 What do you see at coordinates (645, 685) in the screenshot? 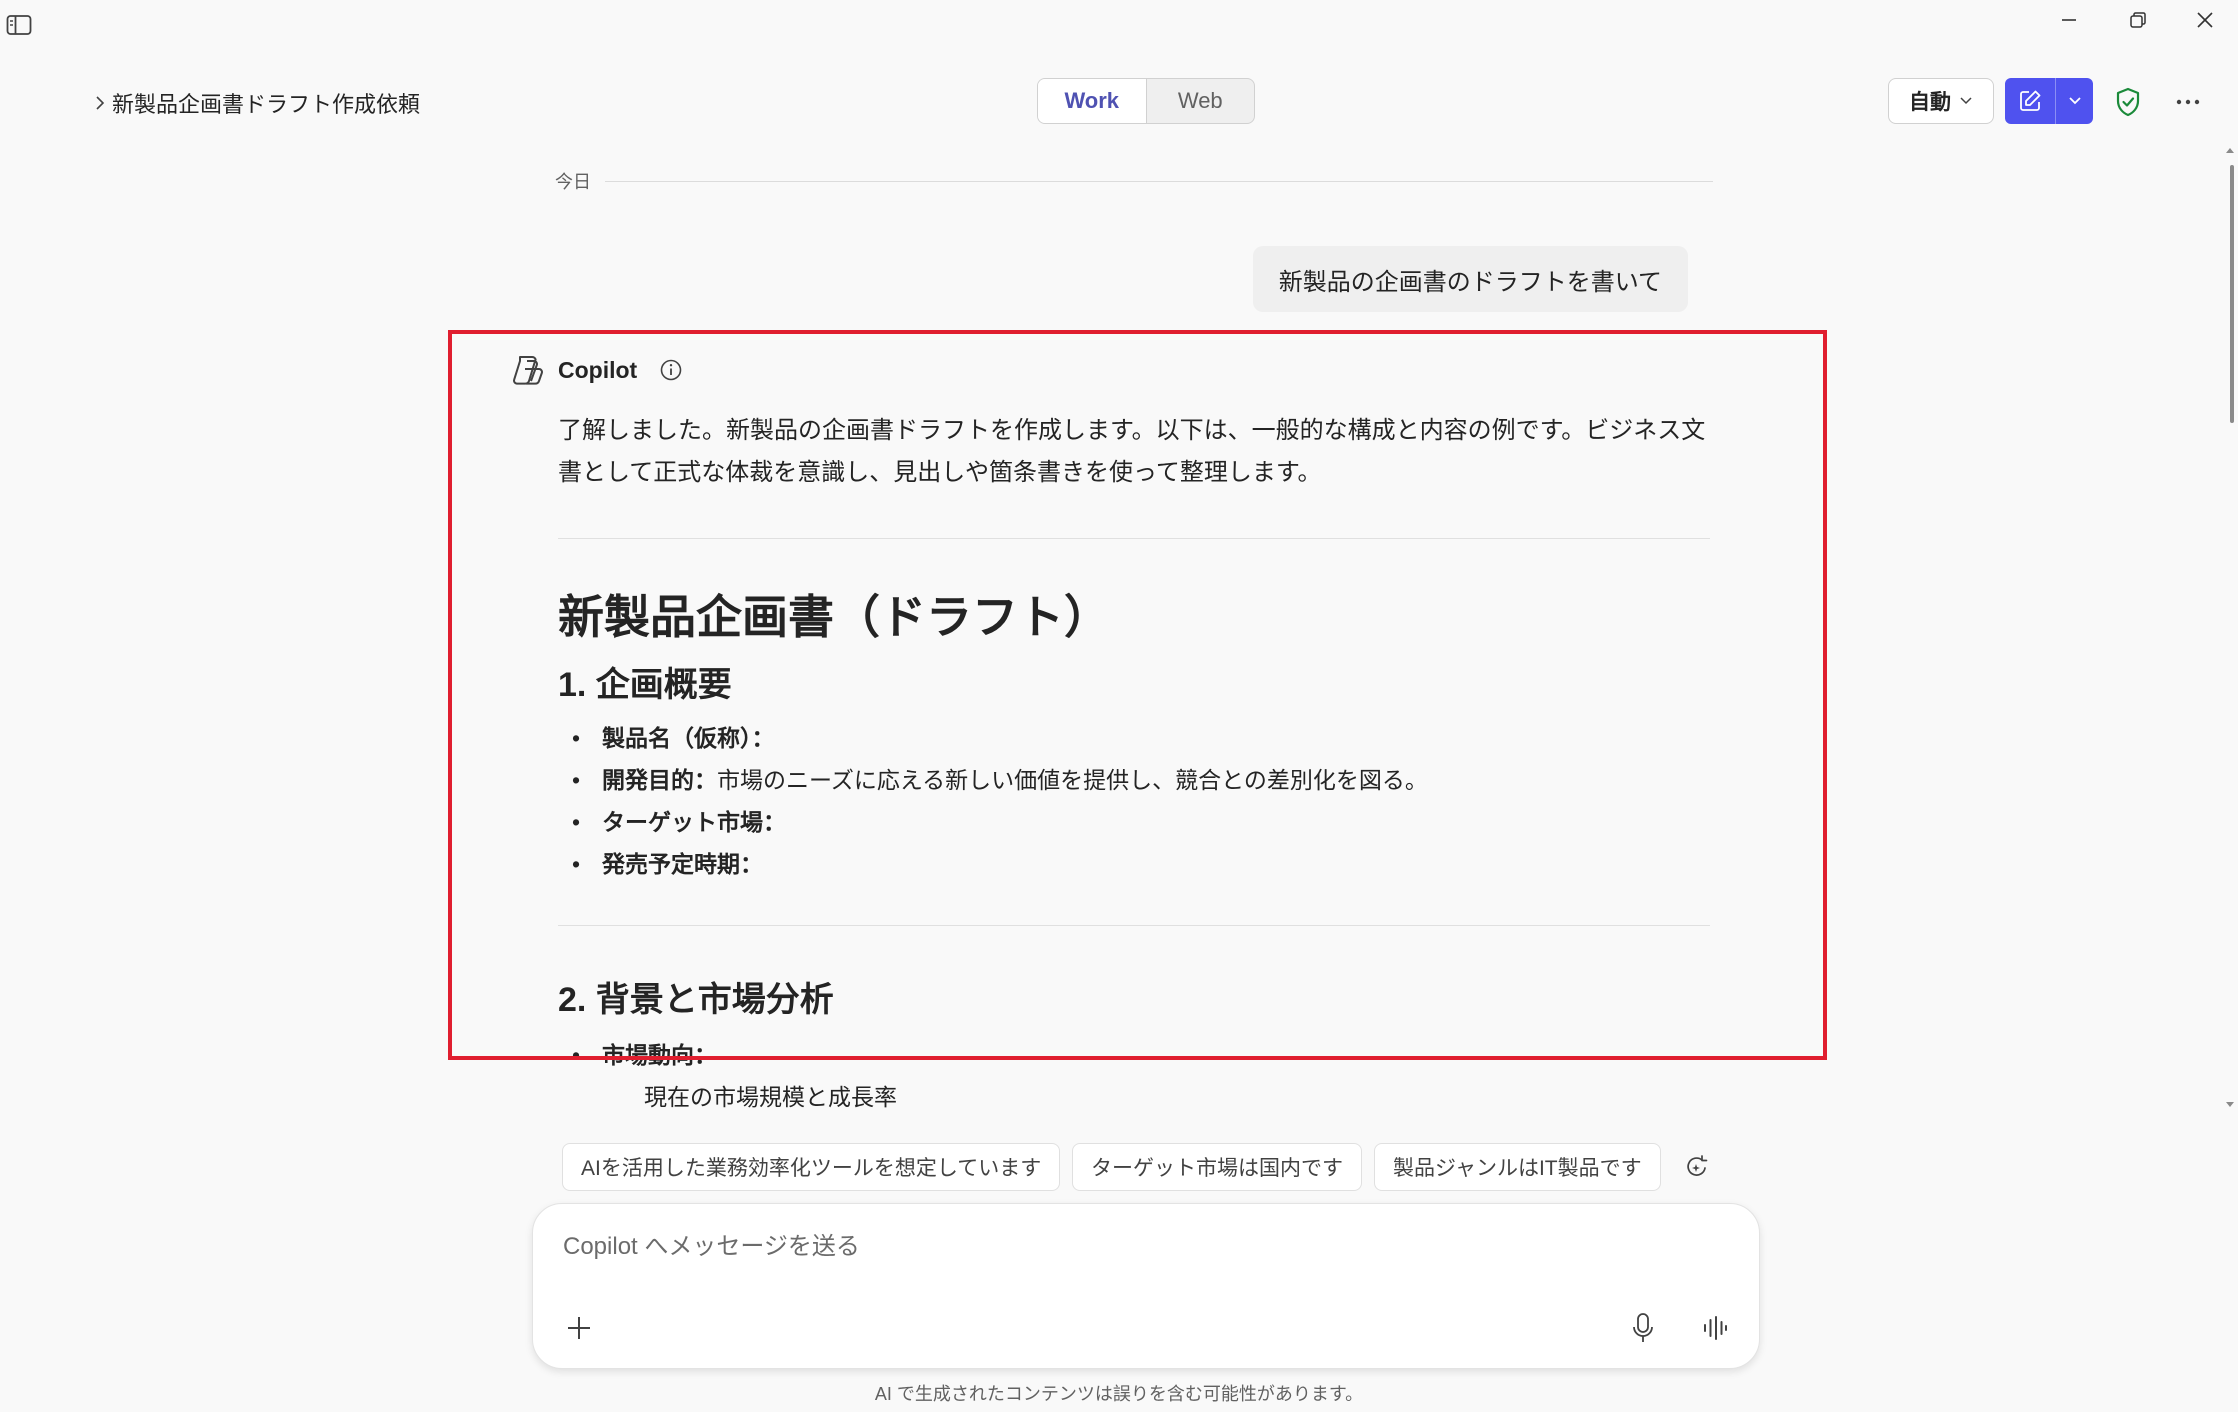
I see `section-heading-overview: 1. 企画概要` at bounding box center [645, 685].